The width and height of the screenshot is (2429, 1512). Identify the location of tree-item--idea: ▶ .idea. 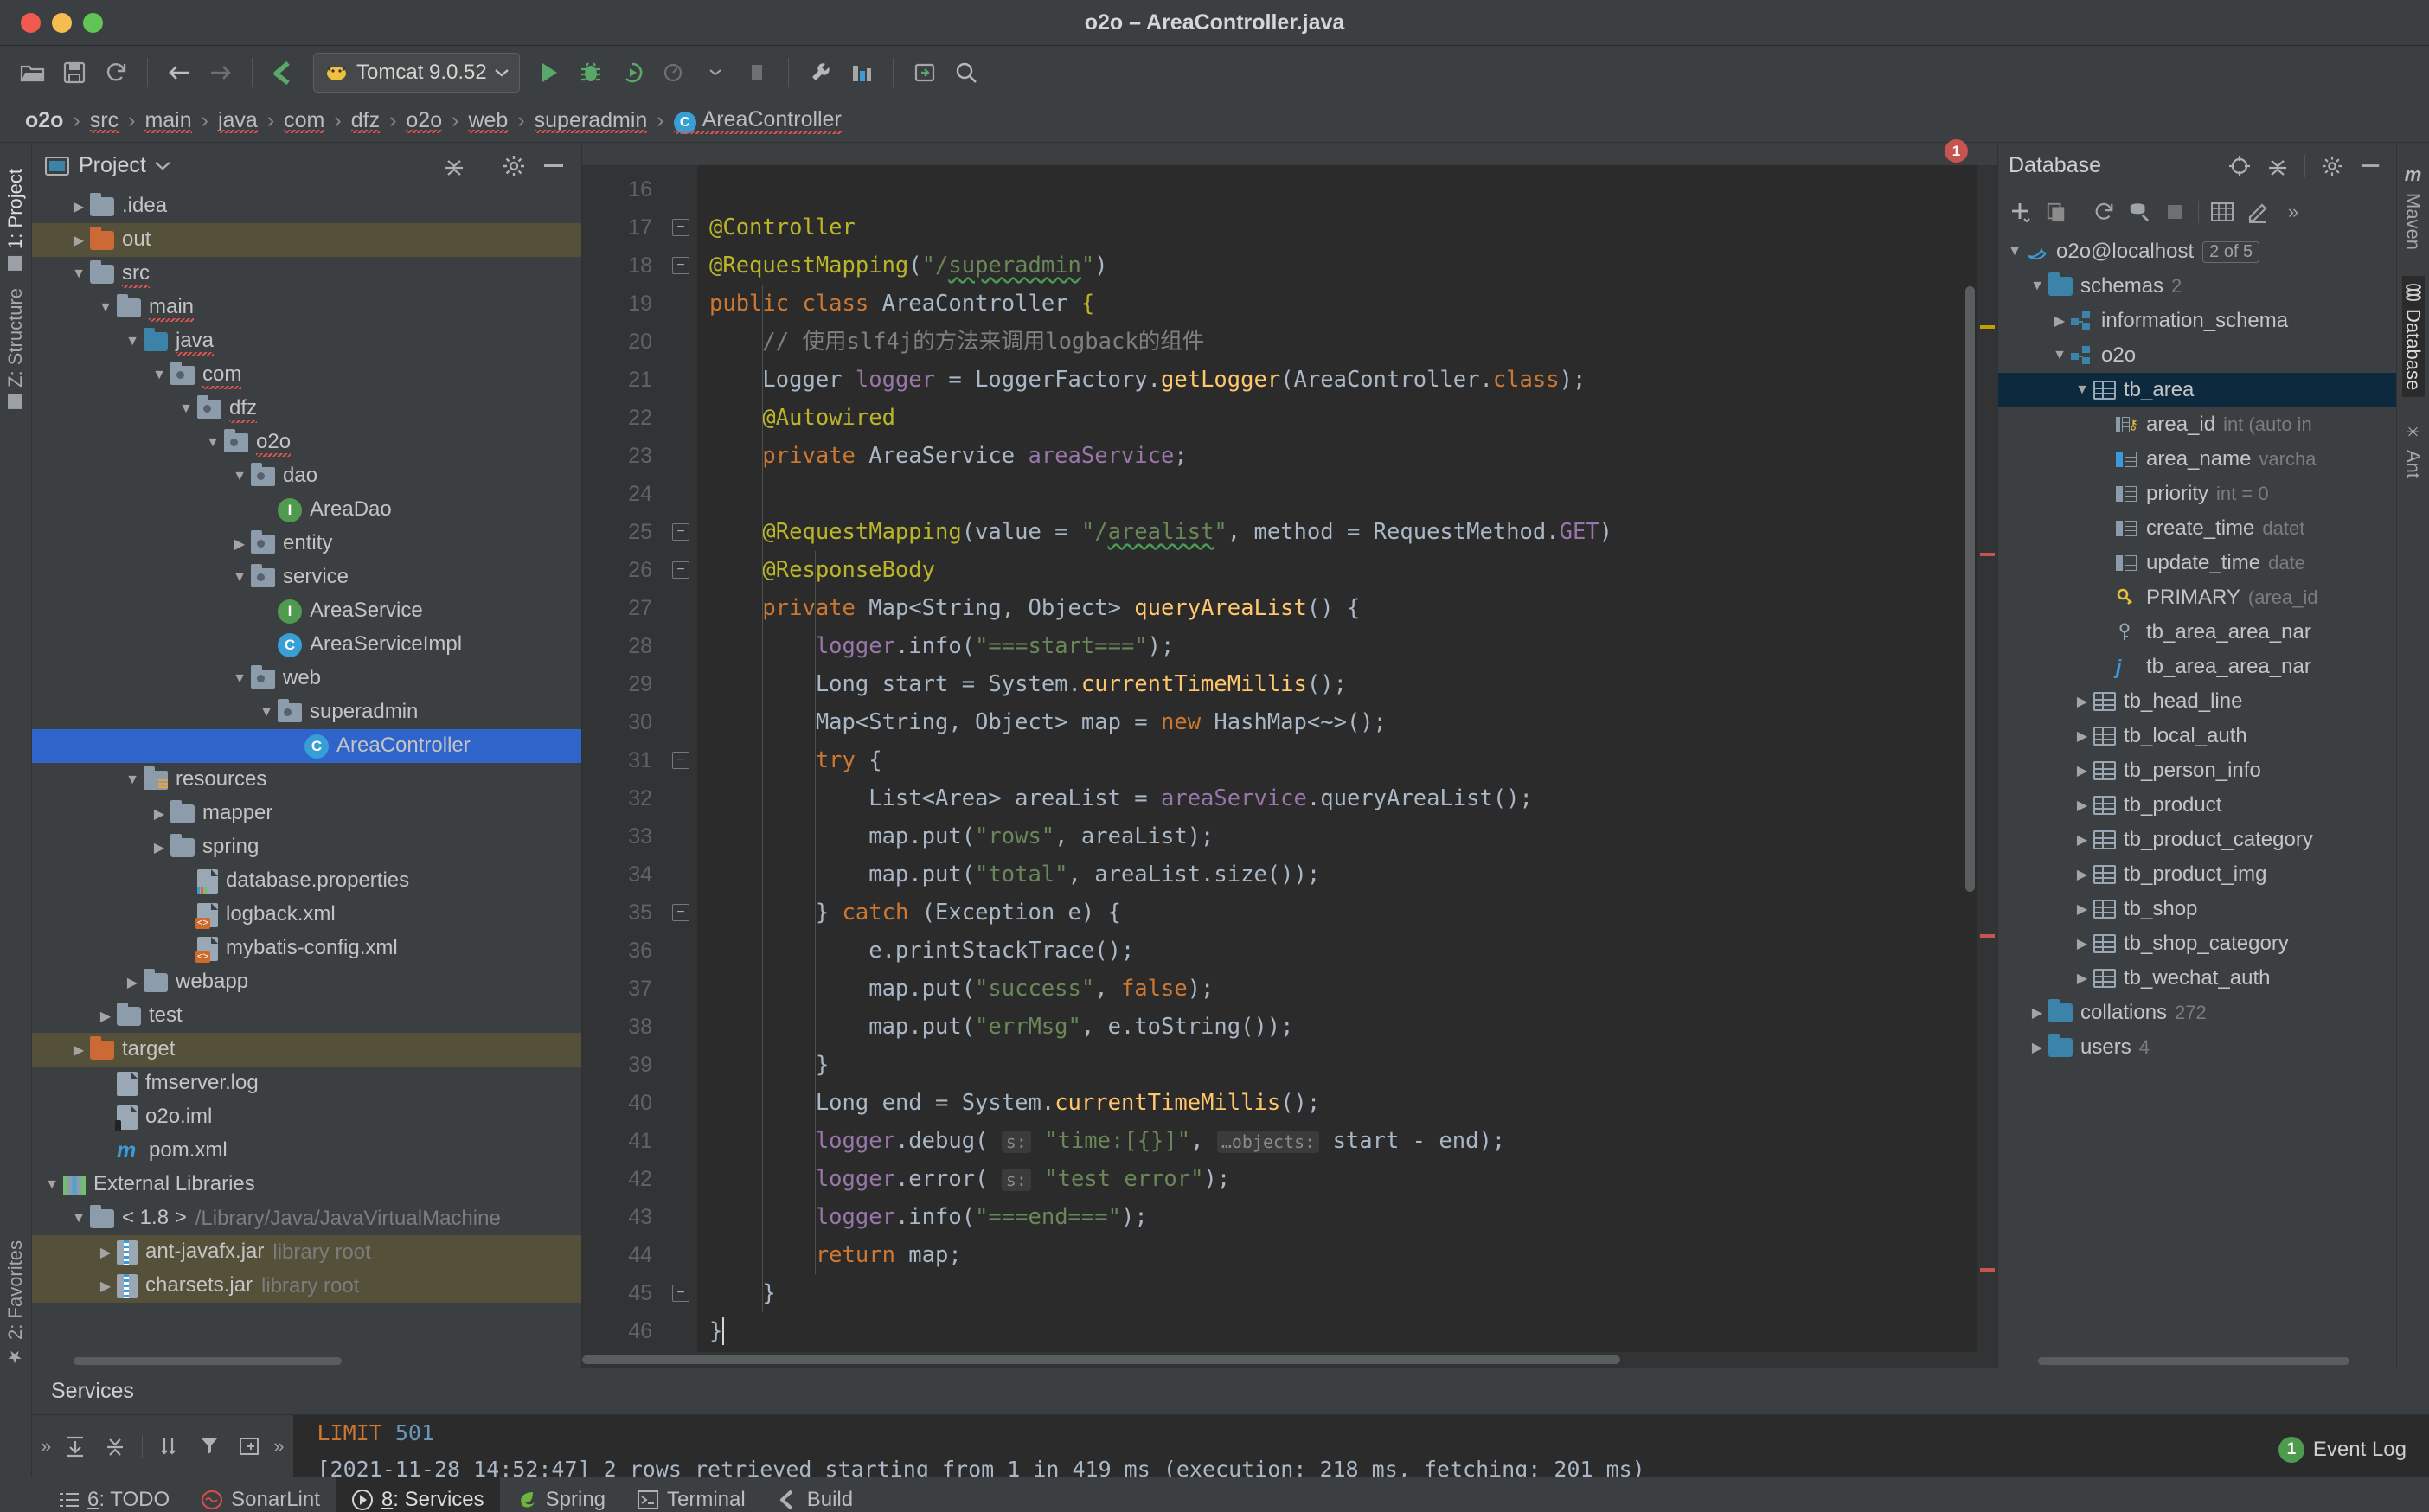
(306, 206).